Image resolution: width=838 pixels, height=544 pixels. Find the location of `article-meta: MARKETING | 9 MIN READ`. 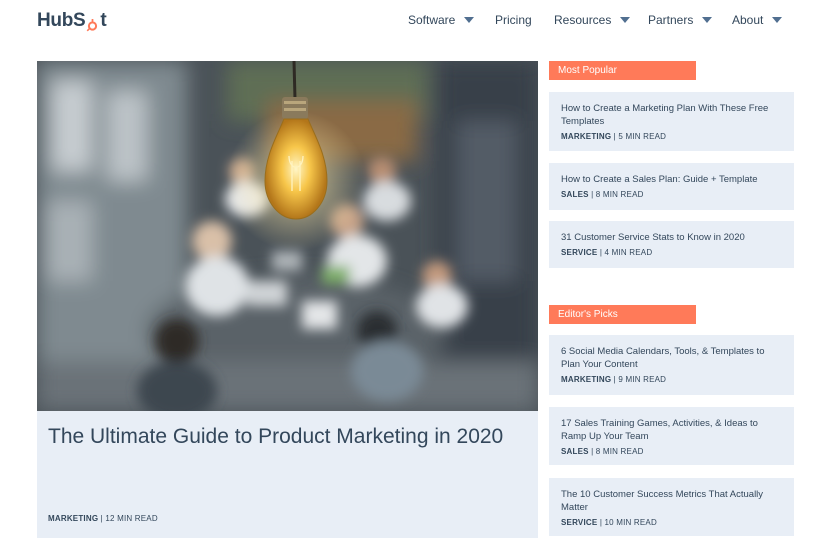

article-meta: MARKETING | 9 MIN READ is located at coordinates (671, 379).